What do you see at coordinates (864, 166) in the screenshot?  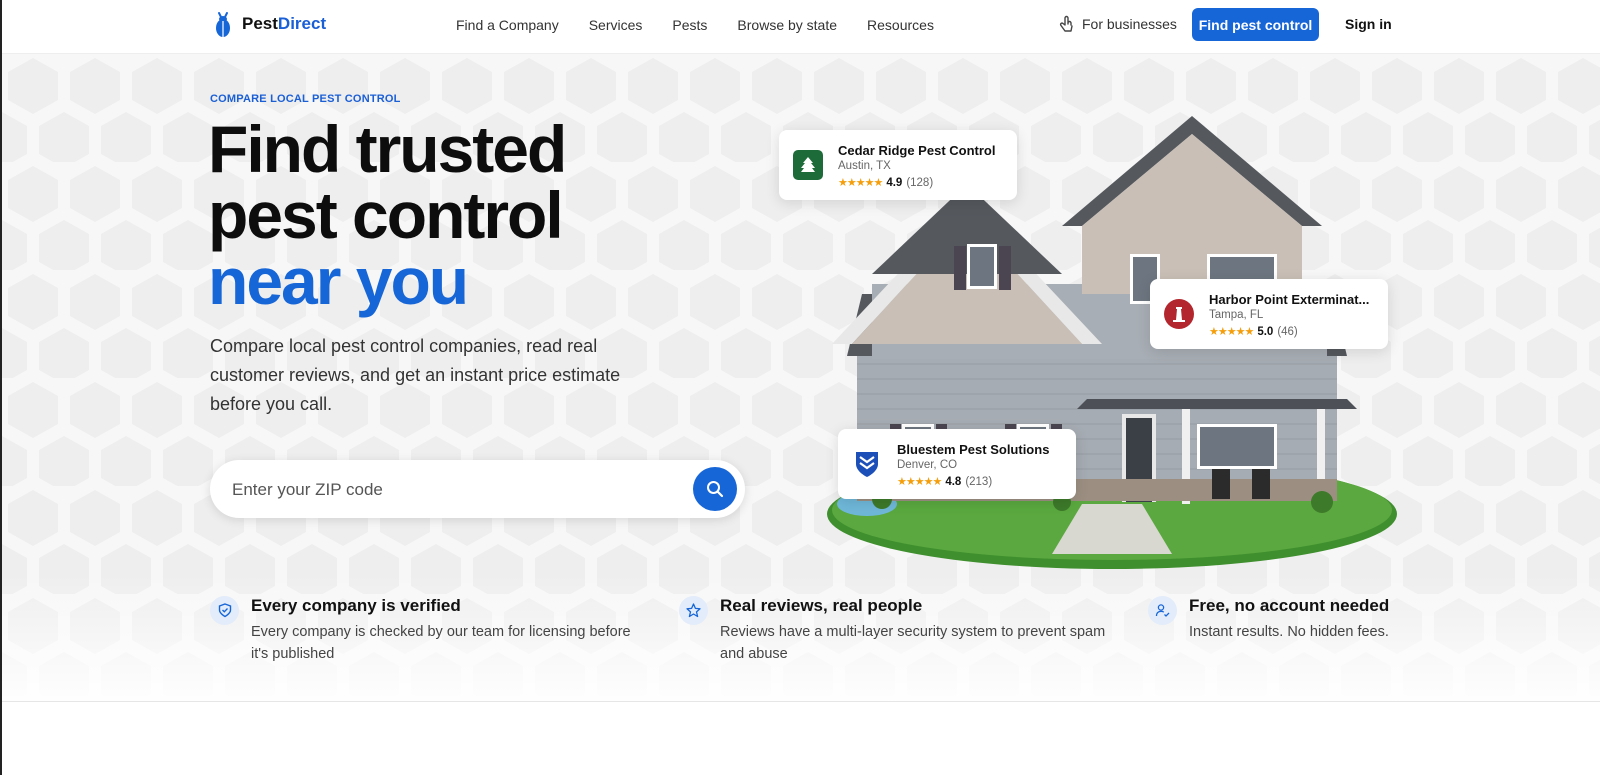 I see `company-location: Austin, TX` at bounding box center [864, 166].